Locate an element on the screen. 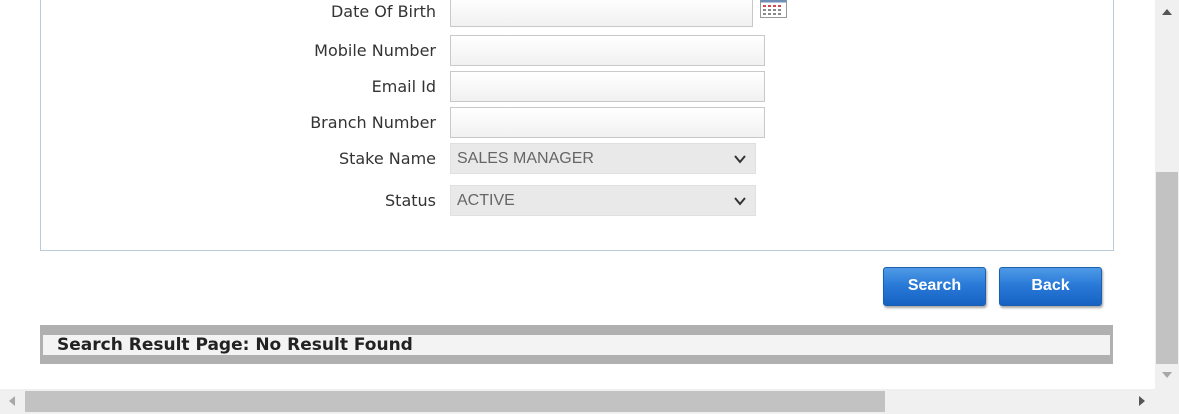 The image size is (1179, 414). horizontal-scrollbar is located at coordinates (577, 401).